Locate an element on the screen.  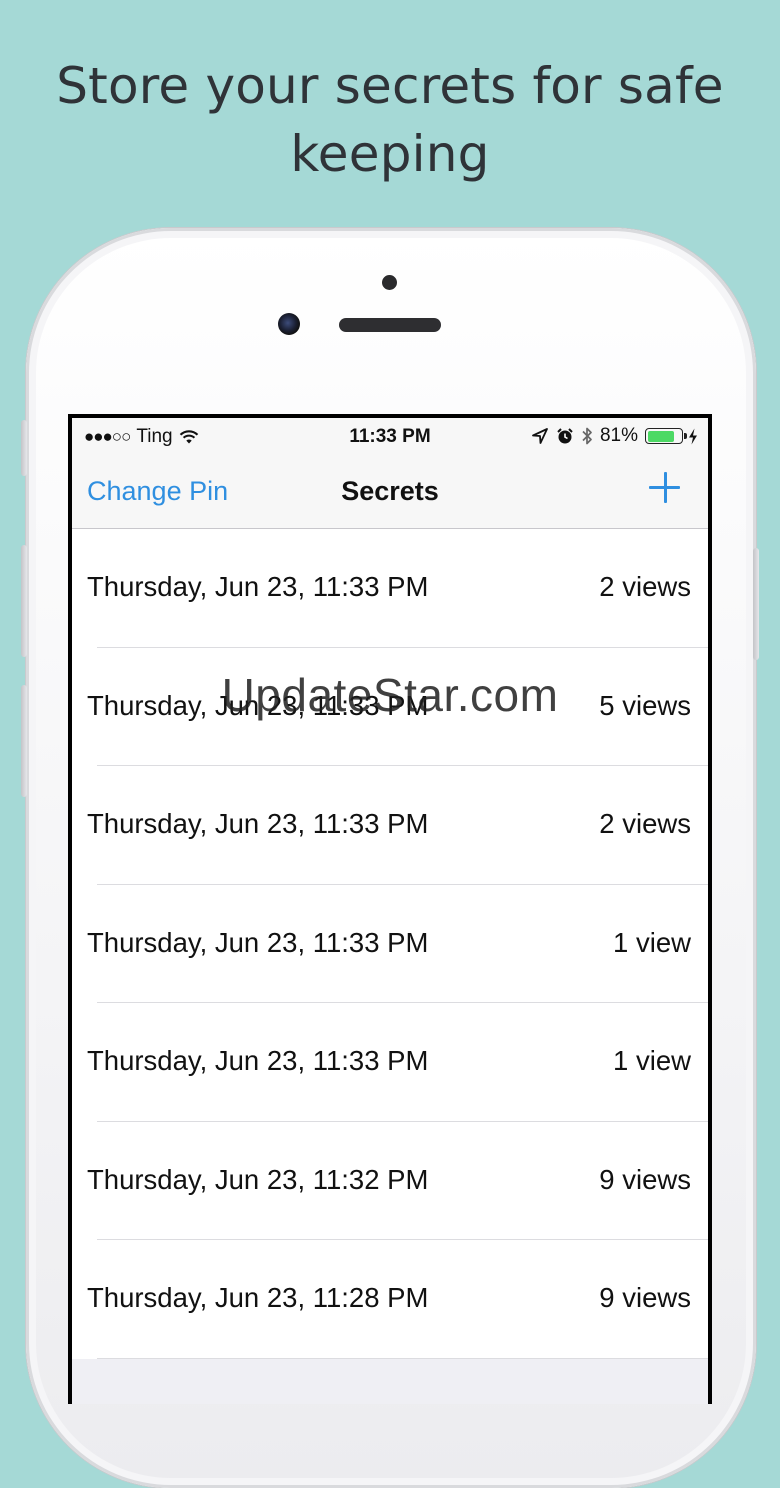
battery-fill is located at coordinates (661, 436).